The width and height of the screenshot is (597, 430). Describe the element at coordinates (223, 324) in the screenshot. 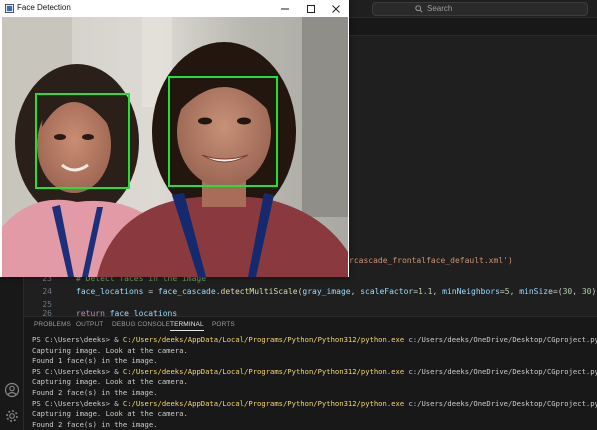

I see `tab-ports: PORTS` at that location.